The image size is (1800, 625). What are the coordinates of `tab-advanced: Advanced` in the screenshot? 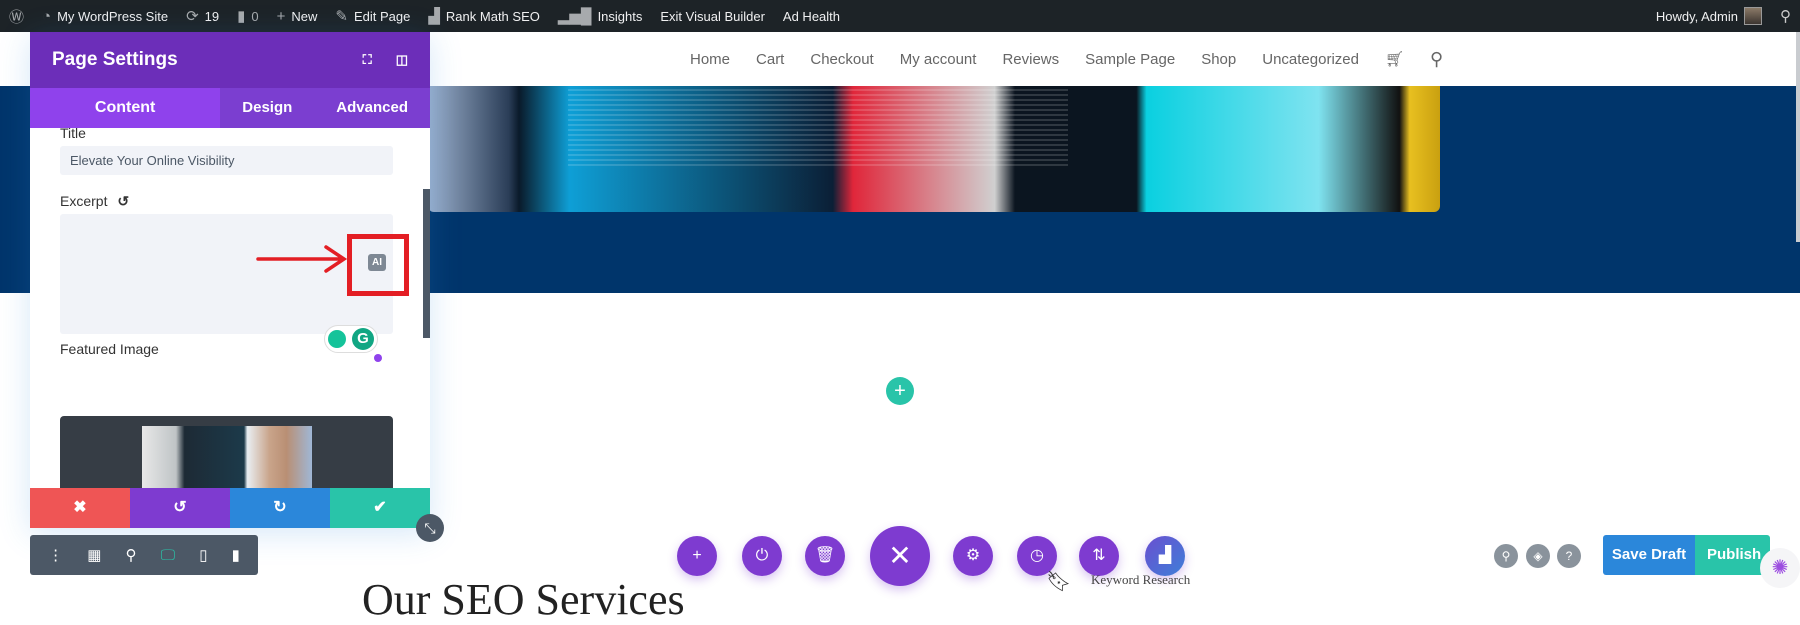 It's located at (372, 108).